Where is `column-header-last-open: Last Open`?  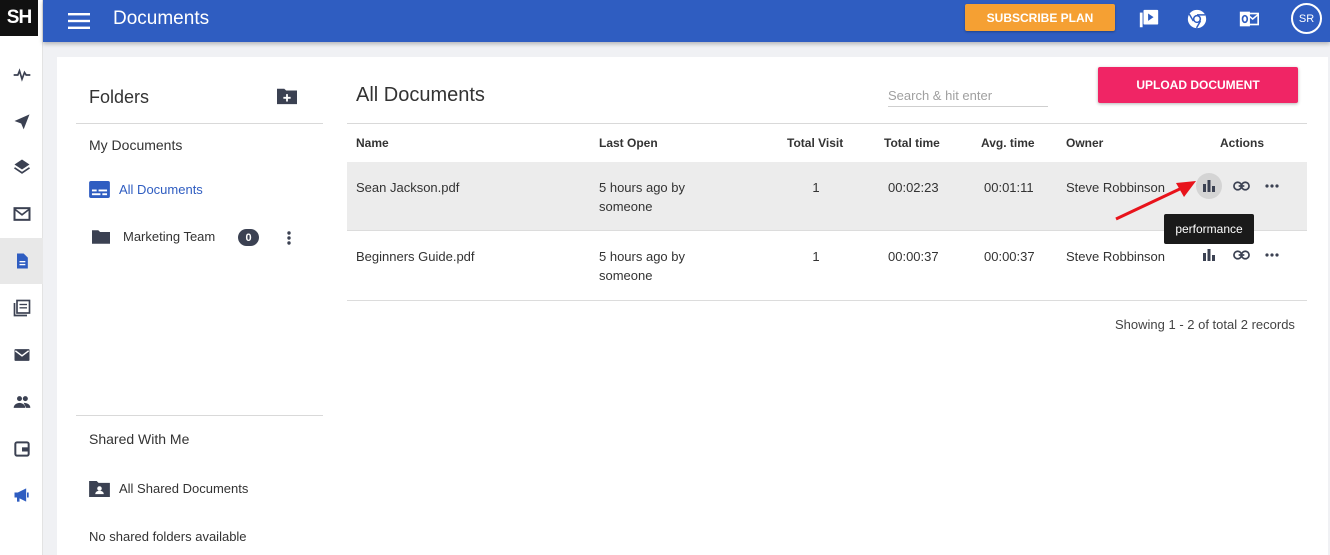
column-header-last-open: Last Open is located at coordinates (628, 143).